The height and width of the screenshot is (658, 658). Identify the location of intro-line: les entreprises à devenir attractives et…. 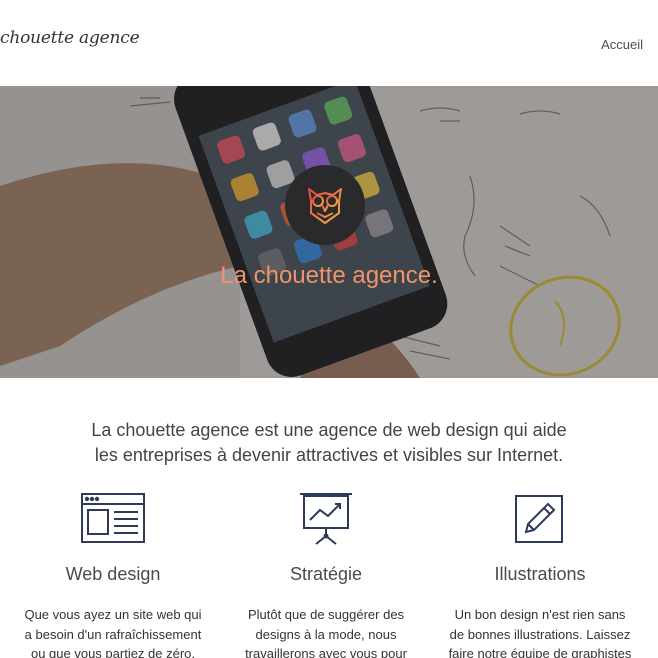
(329, 455).